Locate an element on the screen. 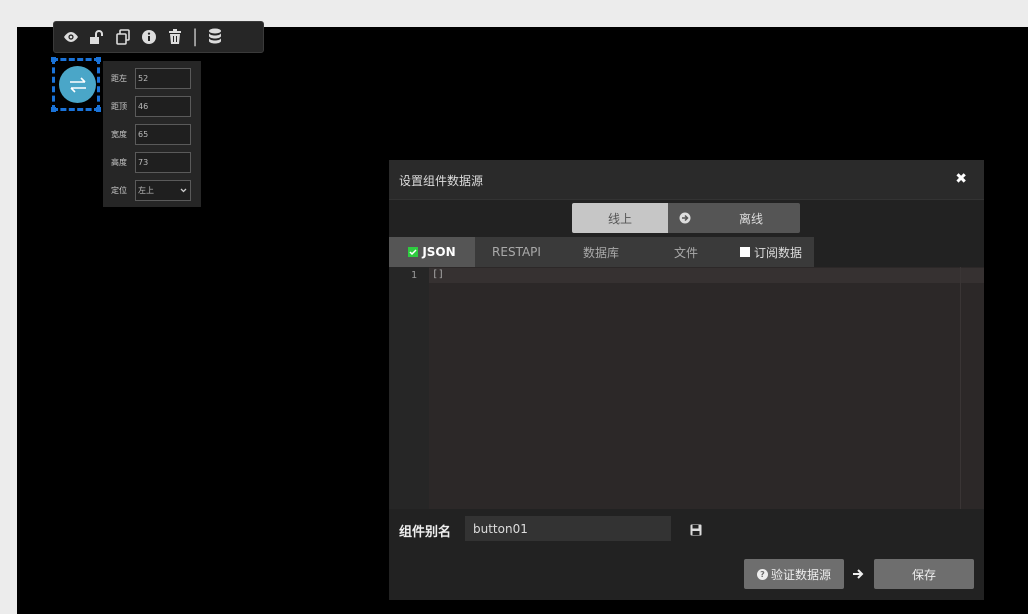 The image size is (1028, 614). eye-icon is located at coordinates (71, 37).